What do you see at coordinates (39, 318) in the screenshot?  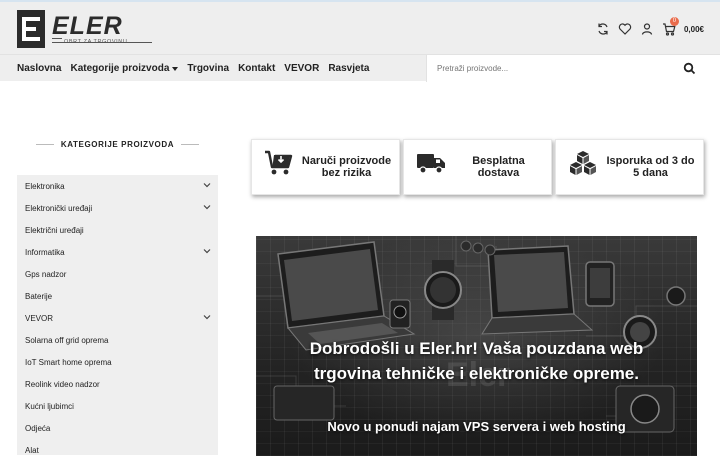 I see `sidebar-item-label: VEVOR` at bounding box center [39, 318].